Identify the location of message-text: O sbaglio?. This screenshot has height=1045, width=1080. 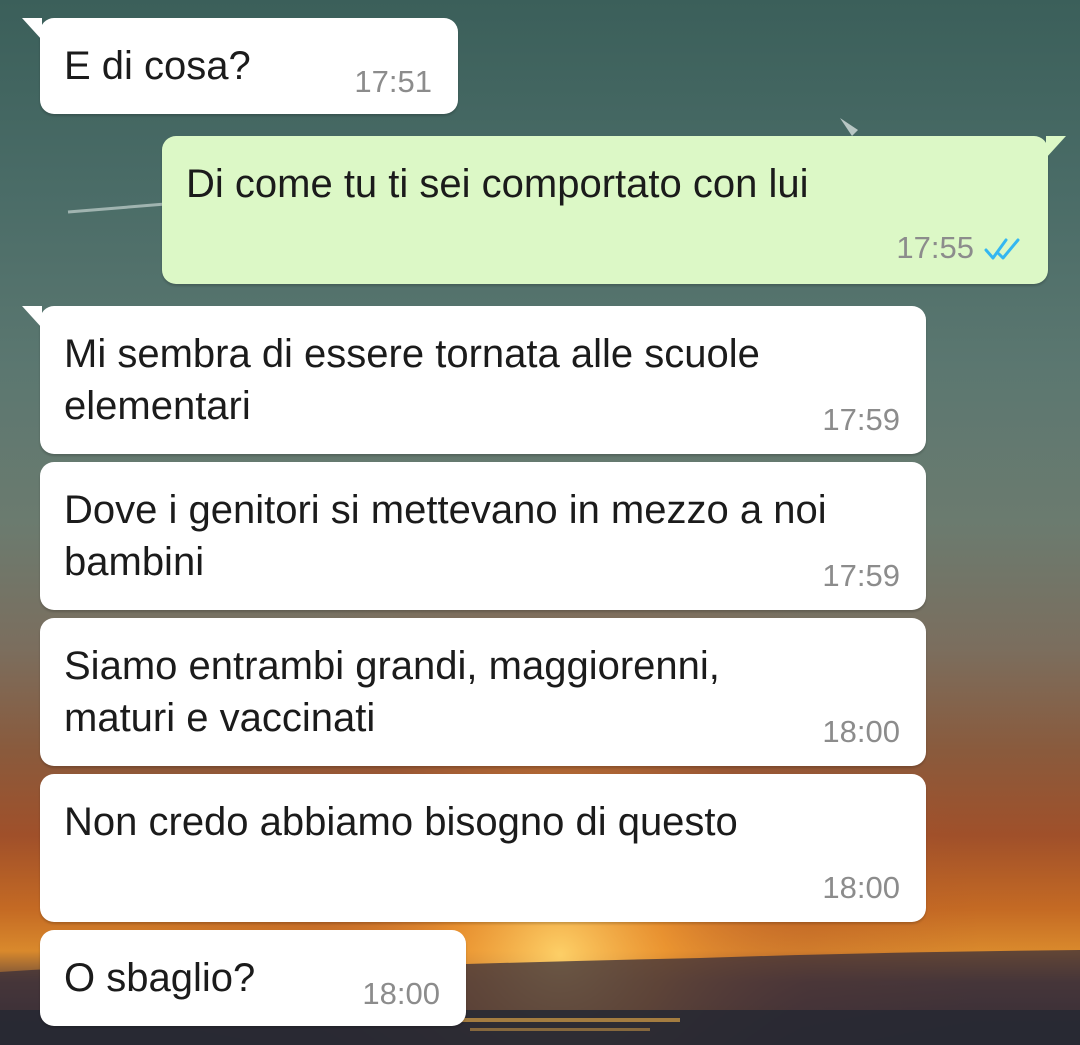
(160, 978).